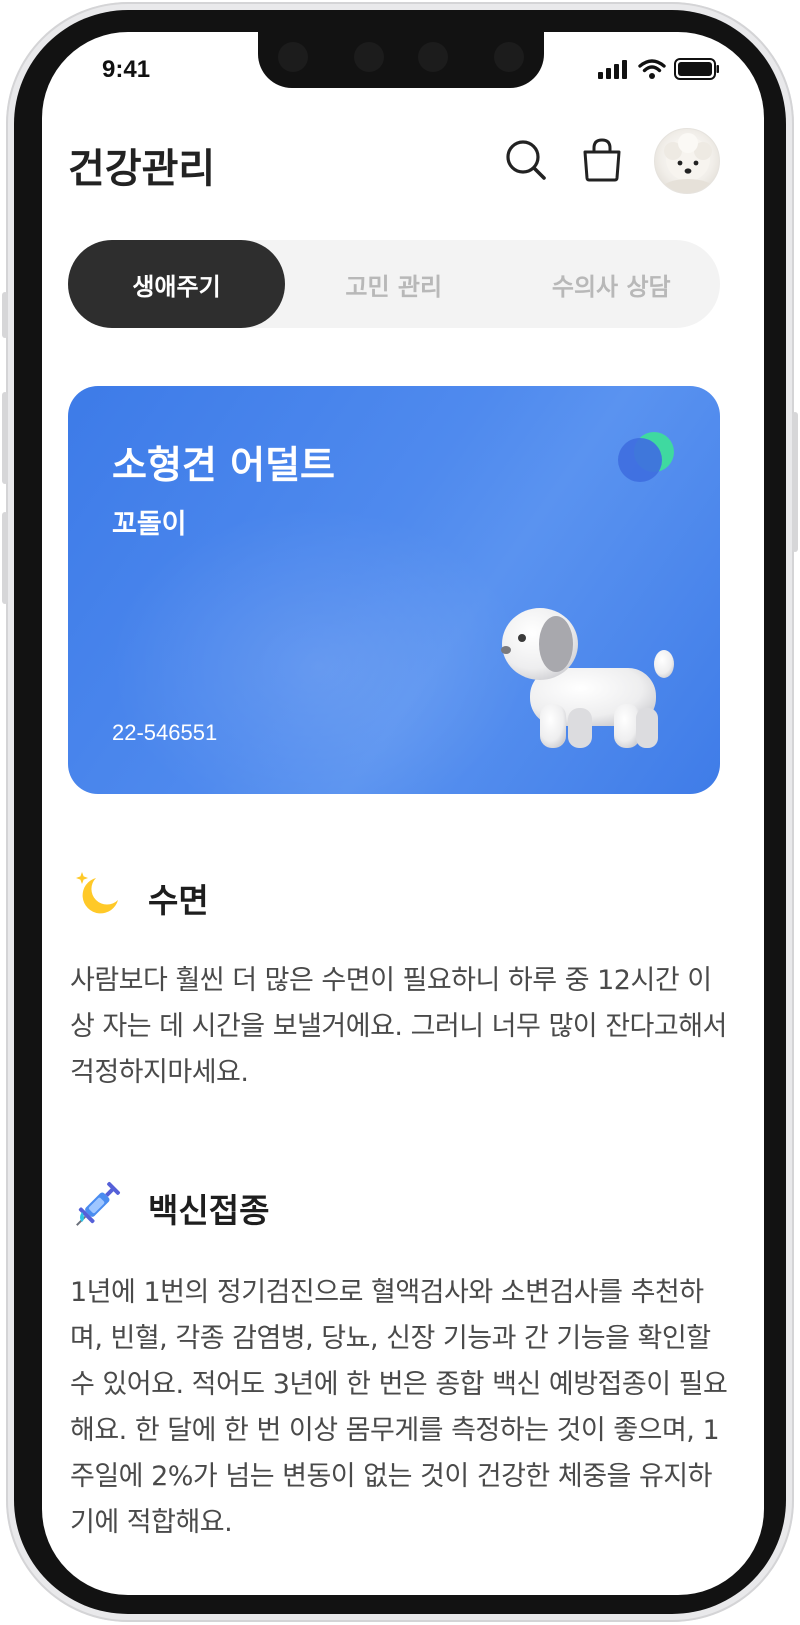 This screenshot has height=1625, width=800. I want to click on card-logo-icon, so click(646, 457).